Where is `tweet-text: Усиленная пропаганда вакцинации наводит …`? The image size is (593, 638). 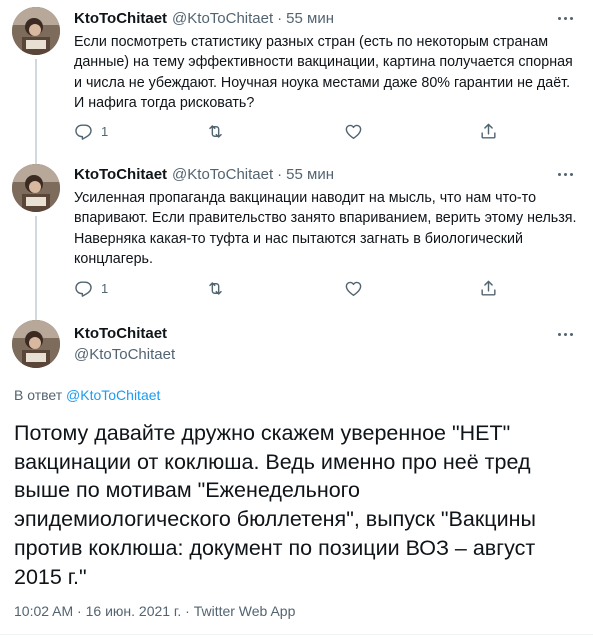
tweet-text: Усиленная пропаганда вакцинации наводит … is located at coordinates (325, 228).